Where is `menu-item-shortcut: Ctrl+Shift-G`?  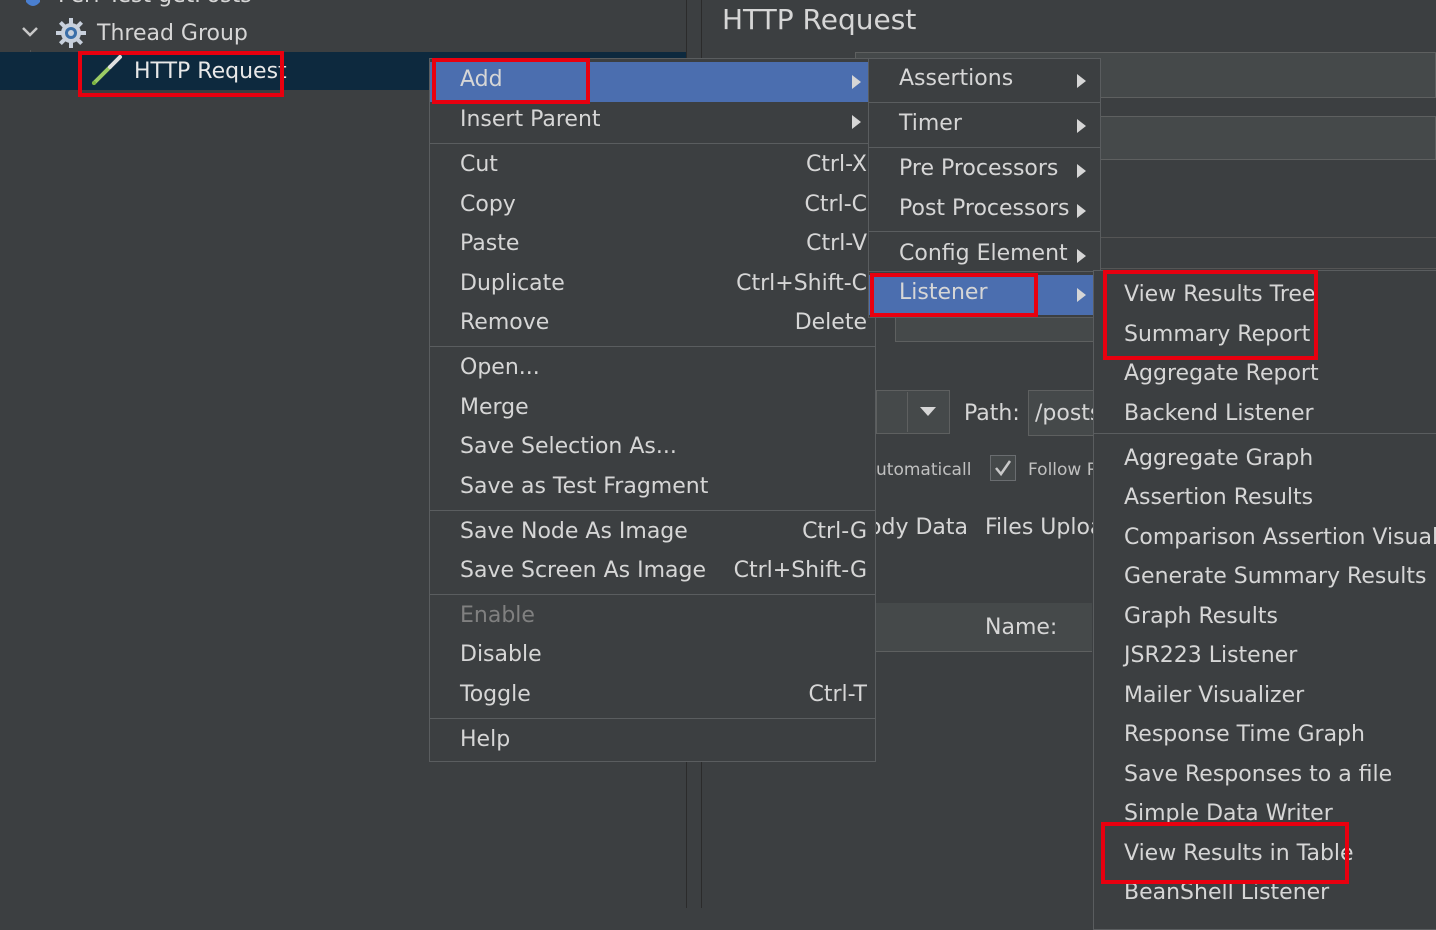
menu-item-shortcut: Ctrl+Shift-G is located at coordinates (800, 570).